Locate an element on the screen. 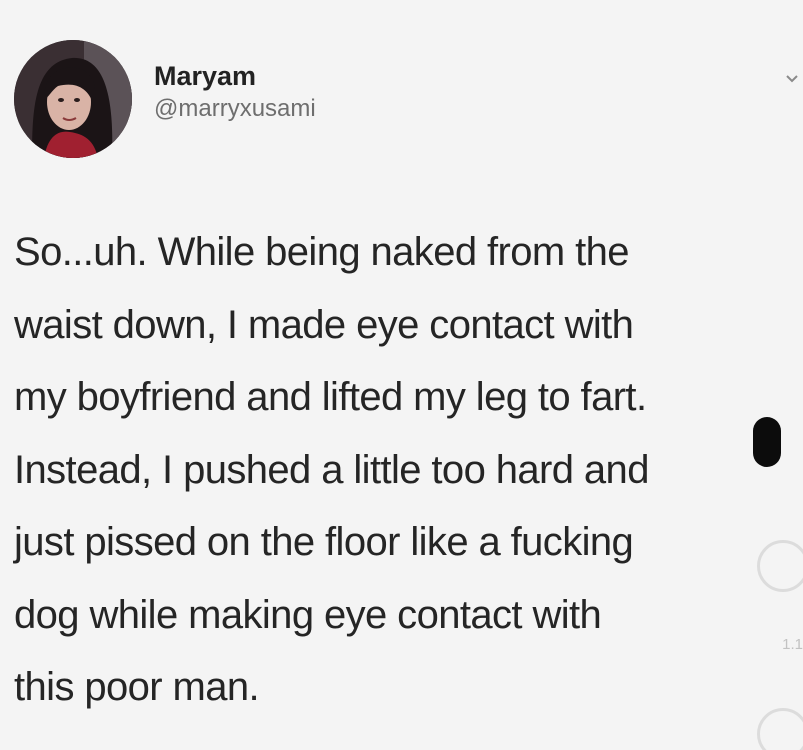 This screenshot has height=750, width=803. chevron-down-icon is located at coordinates (792, 79).